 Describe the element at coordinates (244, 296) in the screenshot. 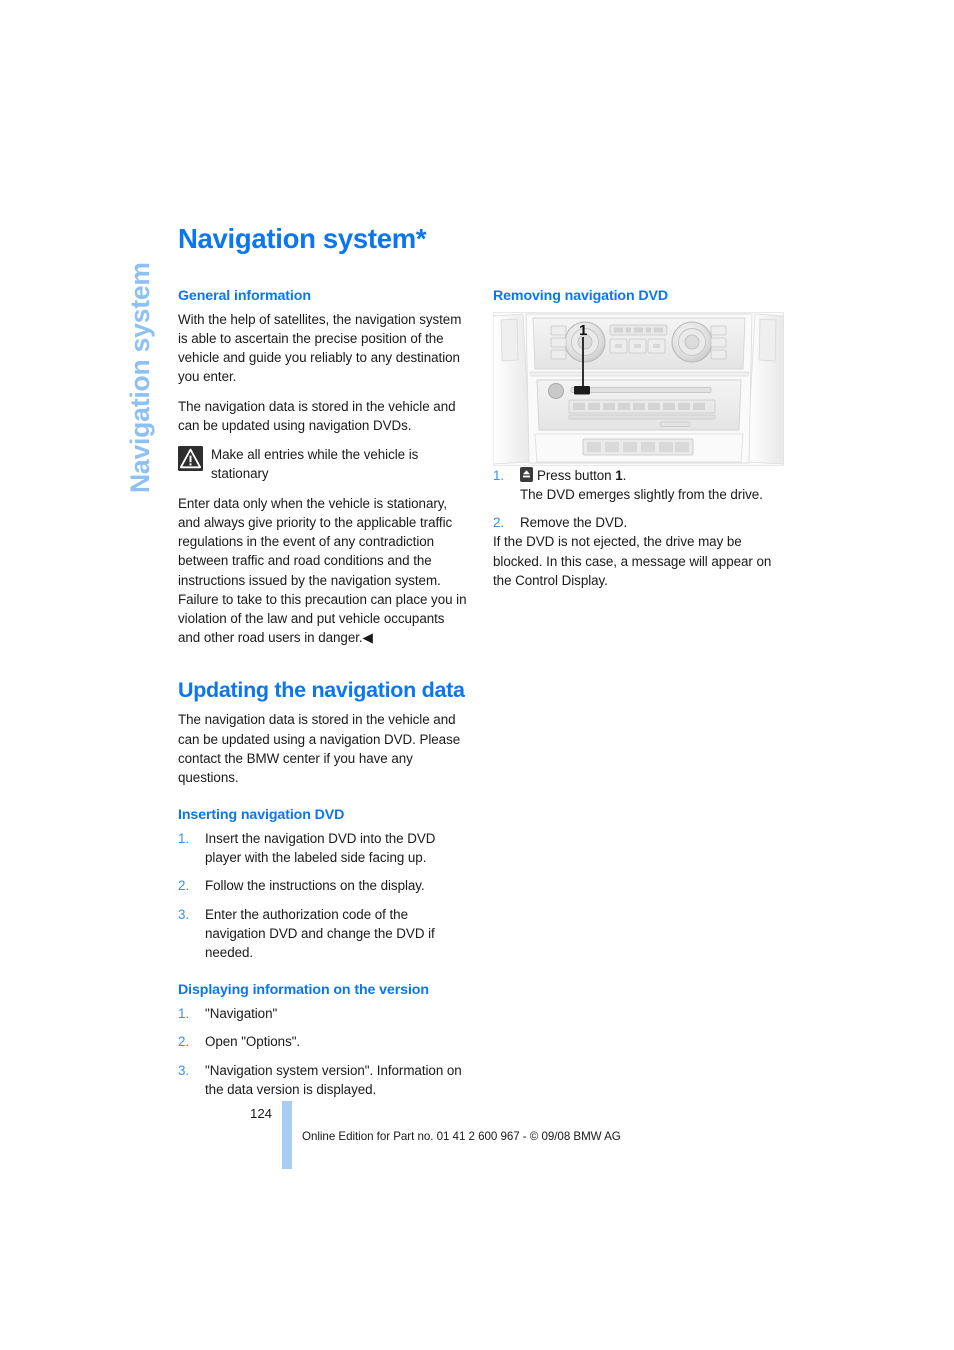

I see `heading-general-information: General information` at that location.